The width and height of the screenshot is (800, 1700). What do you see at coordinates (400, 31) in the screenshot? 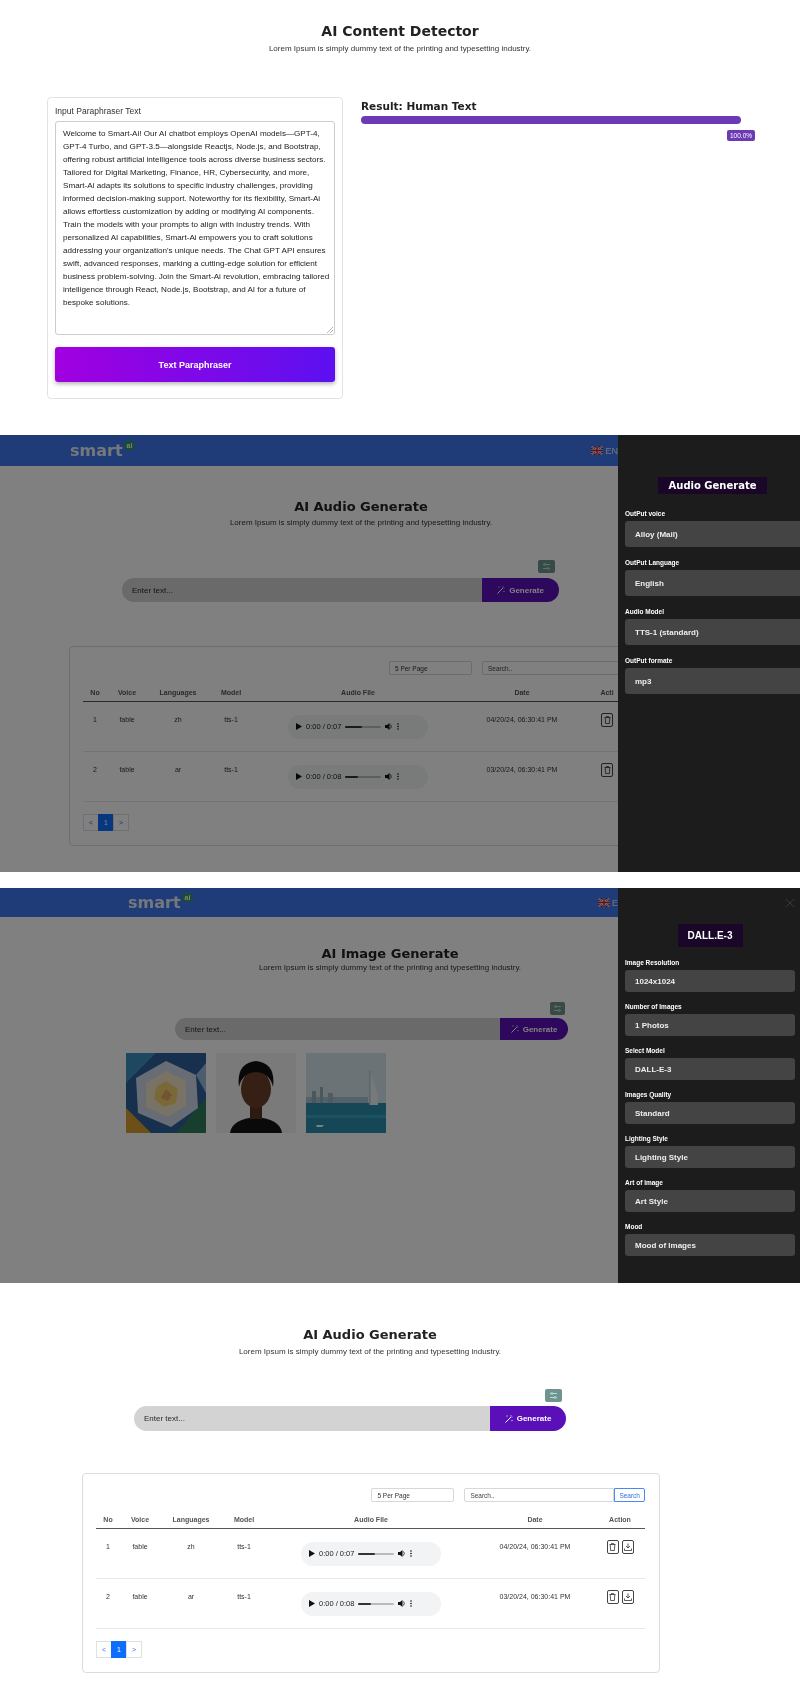
I see `page-title: AI Content Detector` at bounding box center [400, 31].